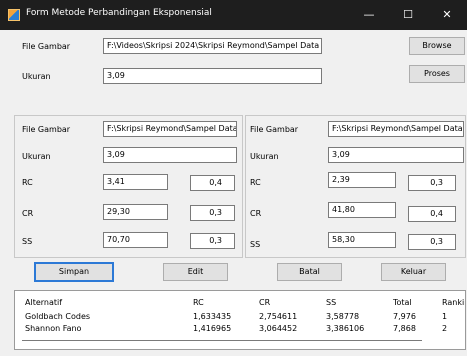 Image resolution: width=467 pixels, height=356 pixels. Describe the element at coordinates (135, 212) in the screenshot. I see `left-cr-field: 29,30` at that location.